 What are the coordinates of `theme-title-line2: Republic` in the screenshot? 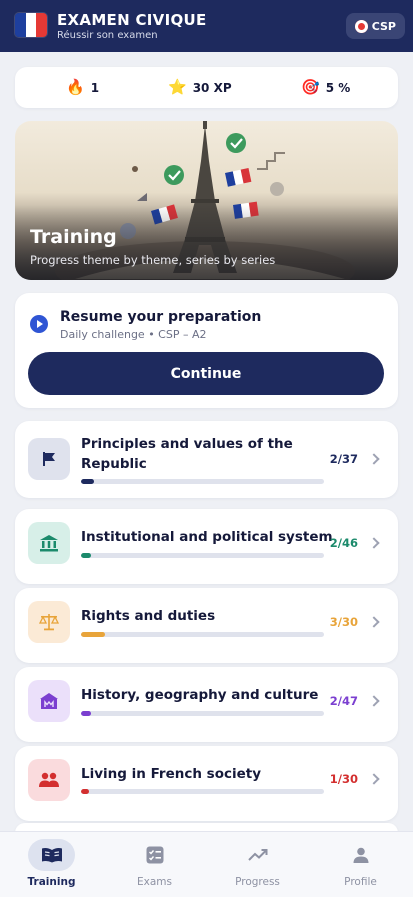 It's located at (114, 464).